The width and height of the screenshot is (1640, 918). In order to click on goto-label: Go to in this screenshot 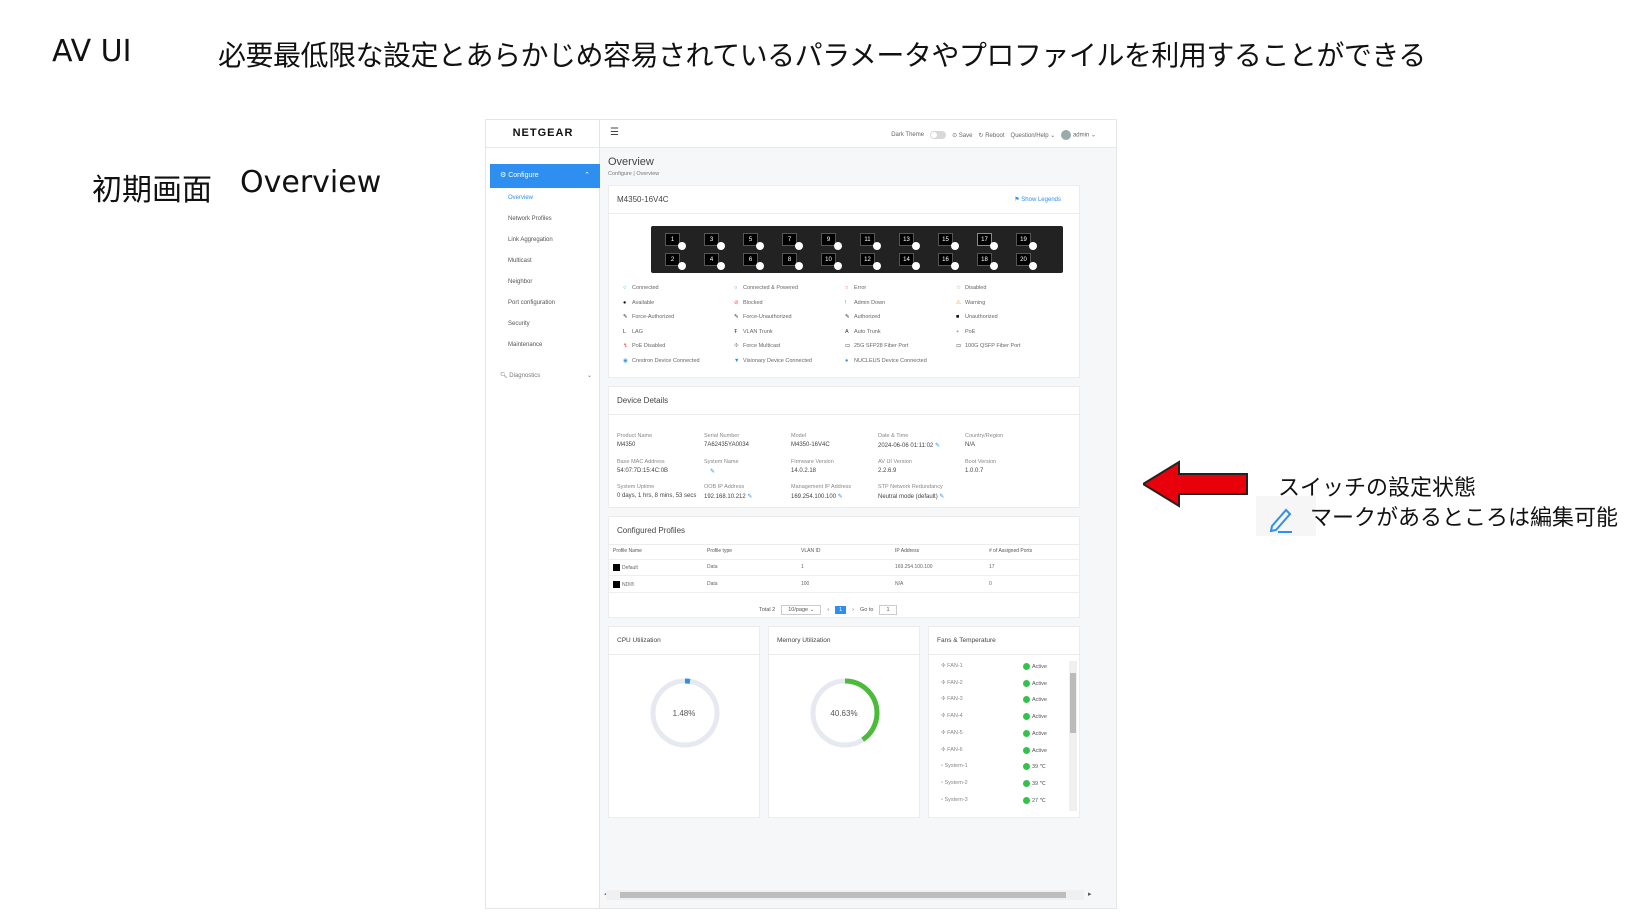, I will do `click(867, 610)`.